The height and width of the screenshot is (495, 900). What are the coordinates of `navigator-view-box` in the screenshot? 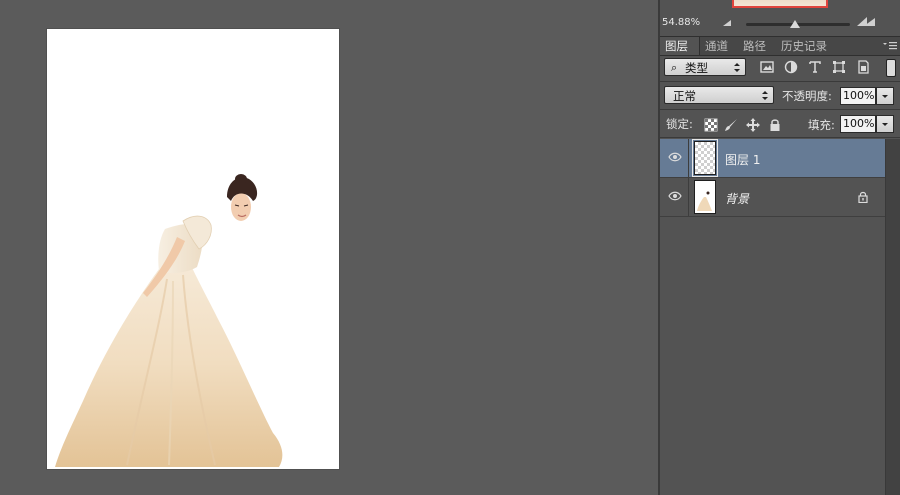 It's located at (780, 4).